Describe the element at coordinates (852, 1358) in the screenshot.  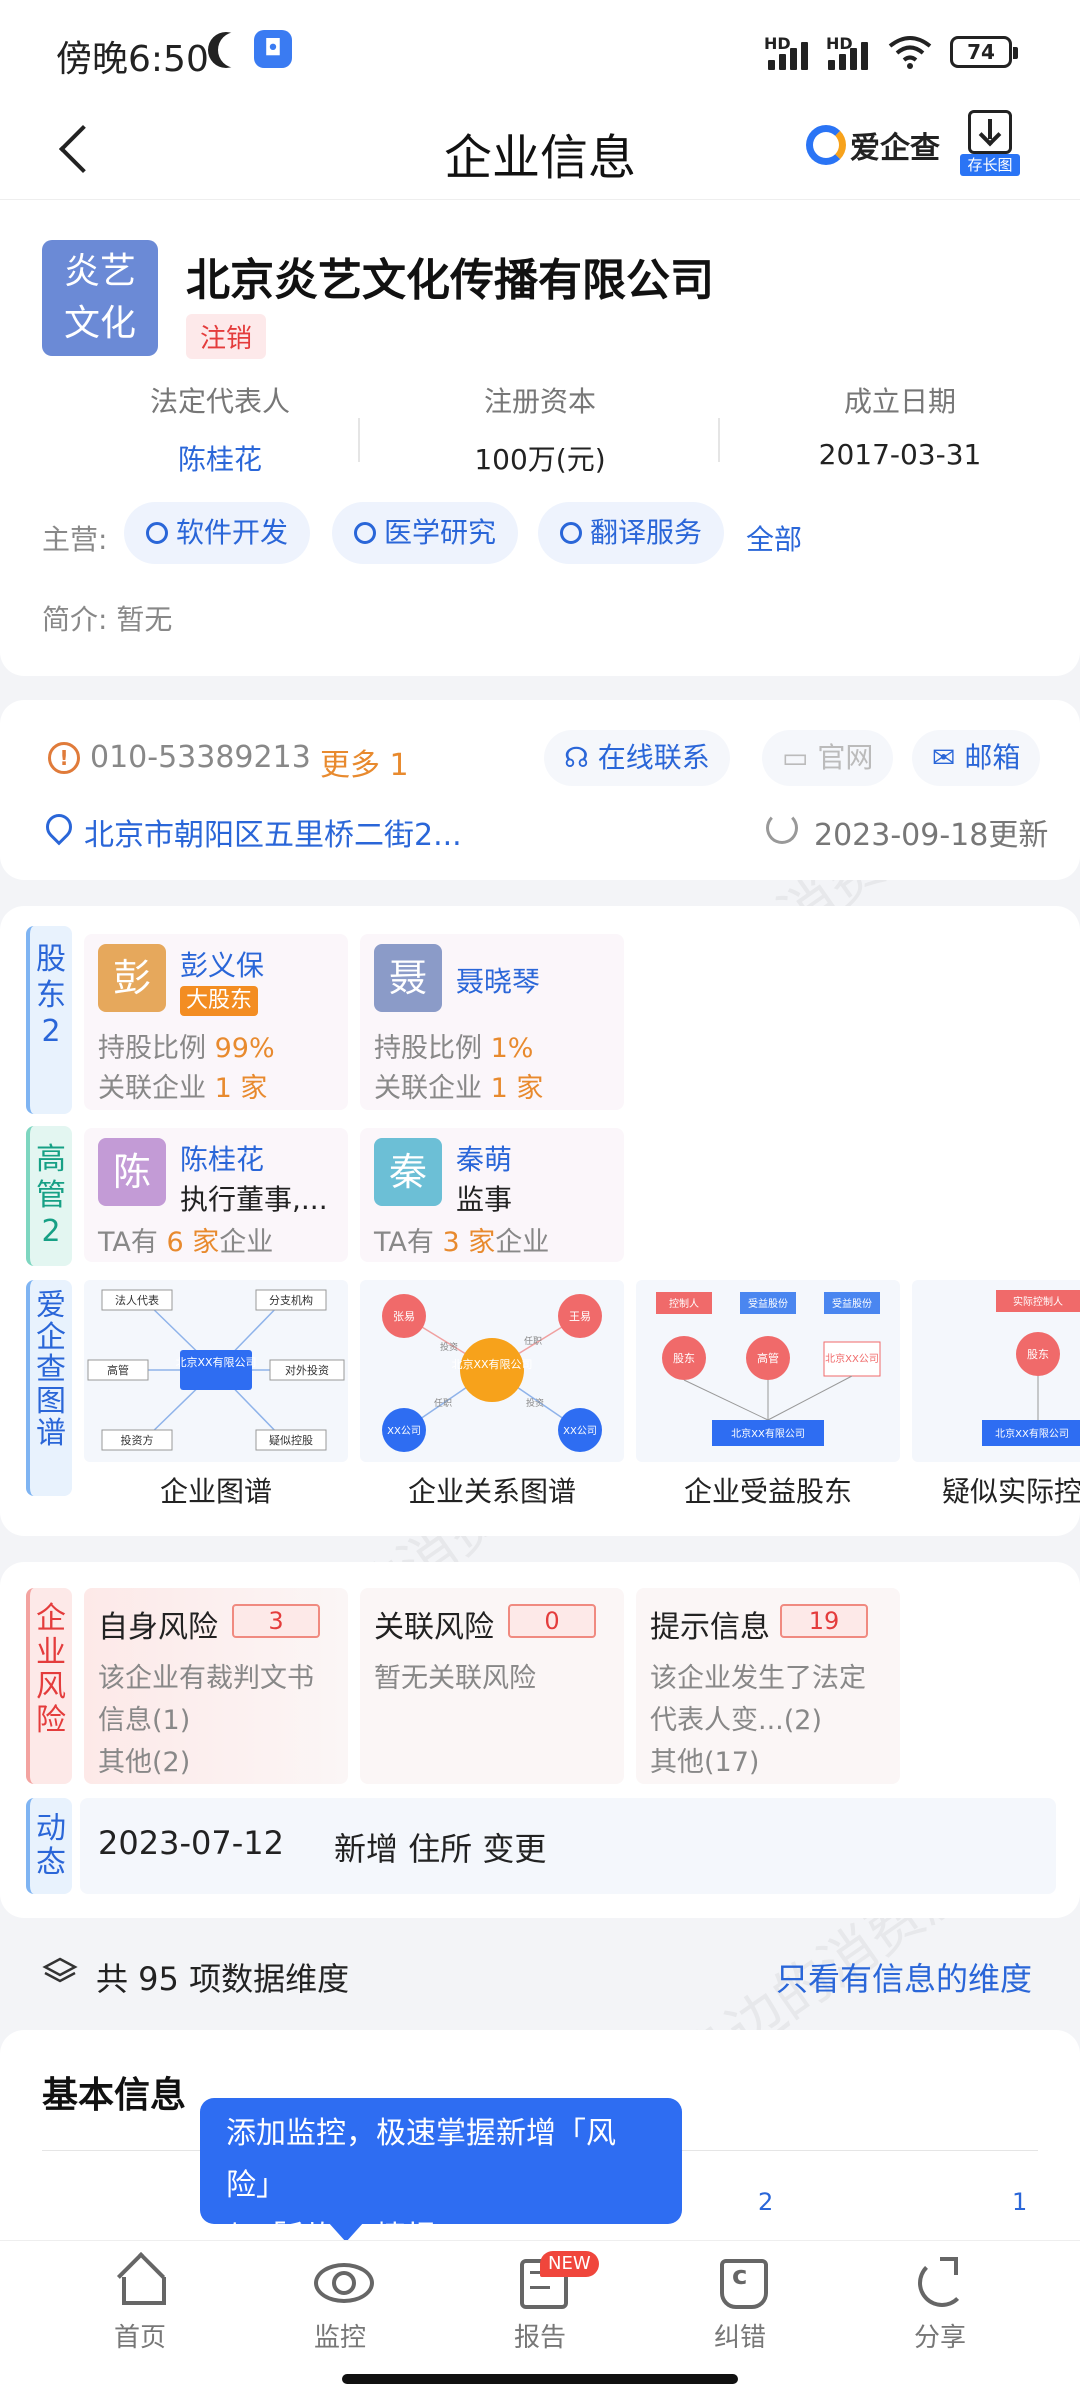
I see `svg-text: 北京XX公司` at that location.